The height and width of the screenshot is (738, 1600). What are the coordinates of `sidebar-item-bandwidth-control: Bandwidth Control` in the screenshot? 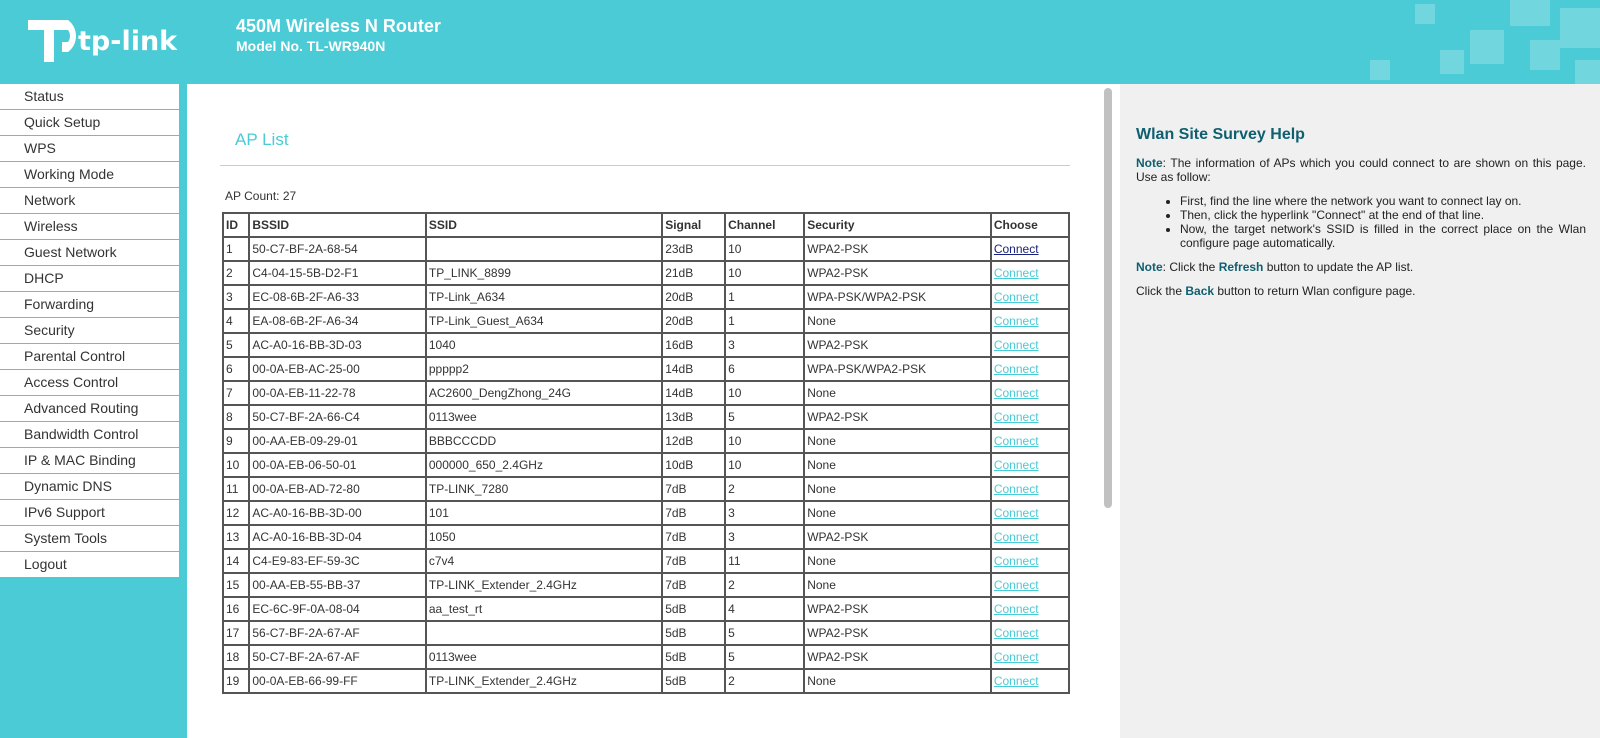 It's located at (89, 434).